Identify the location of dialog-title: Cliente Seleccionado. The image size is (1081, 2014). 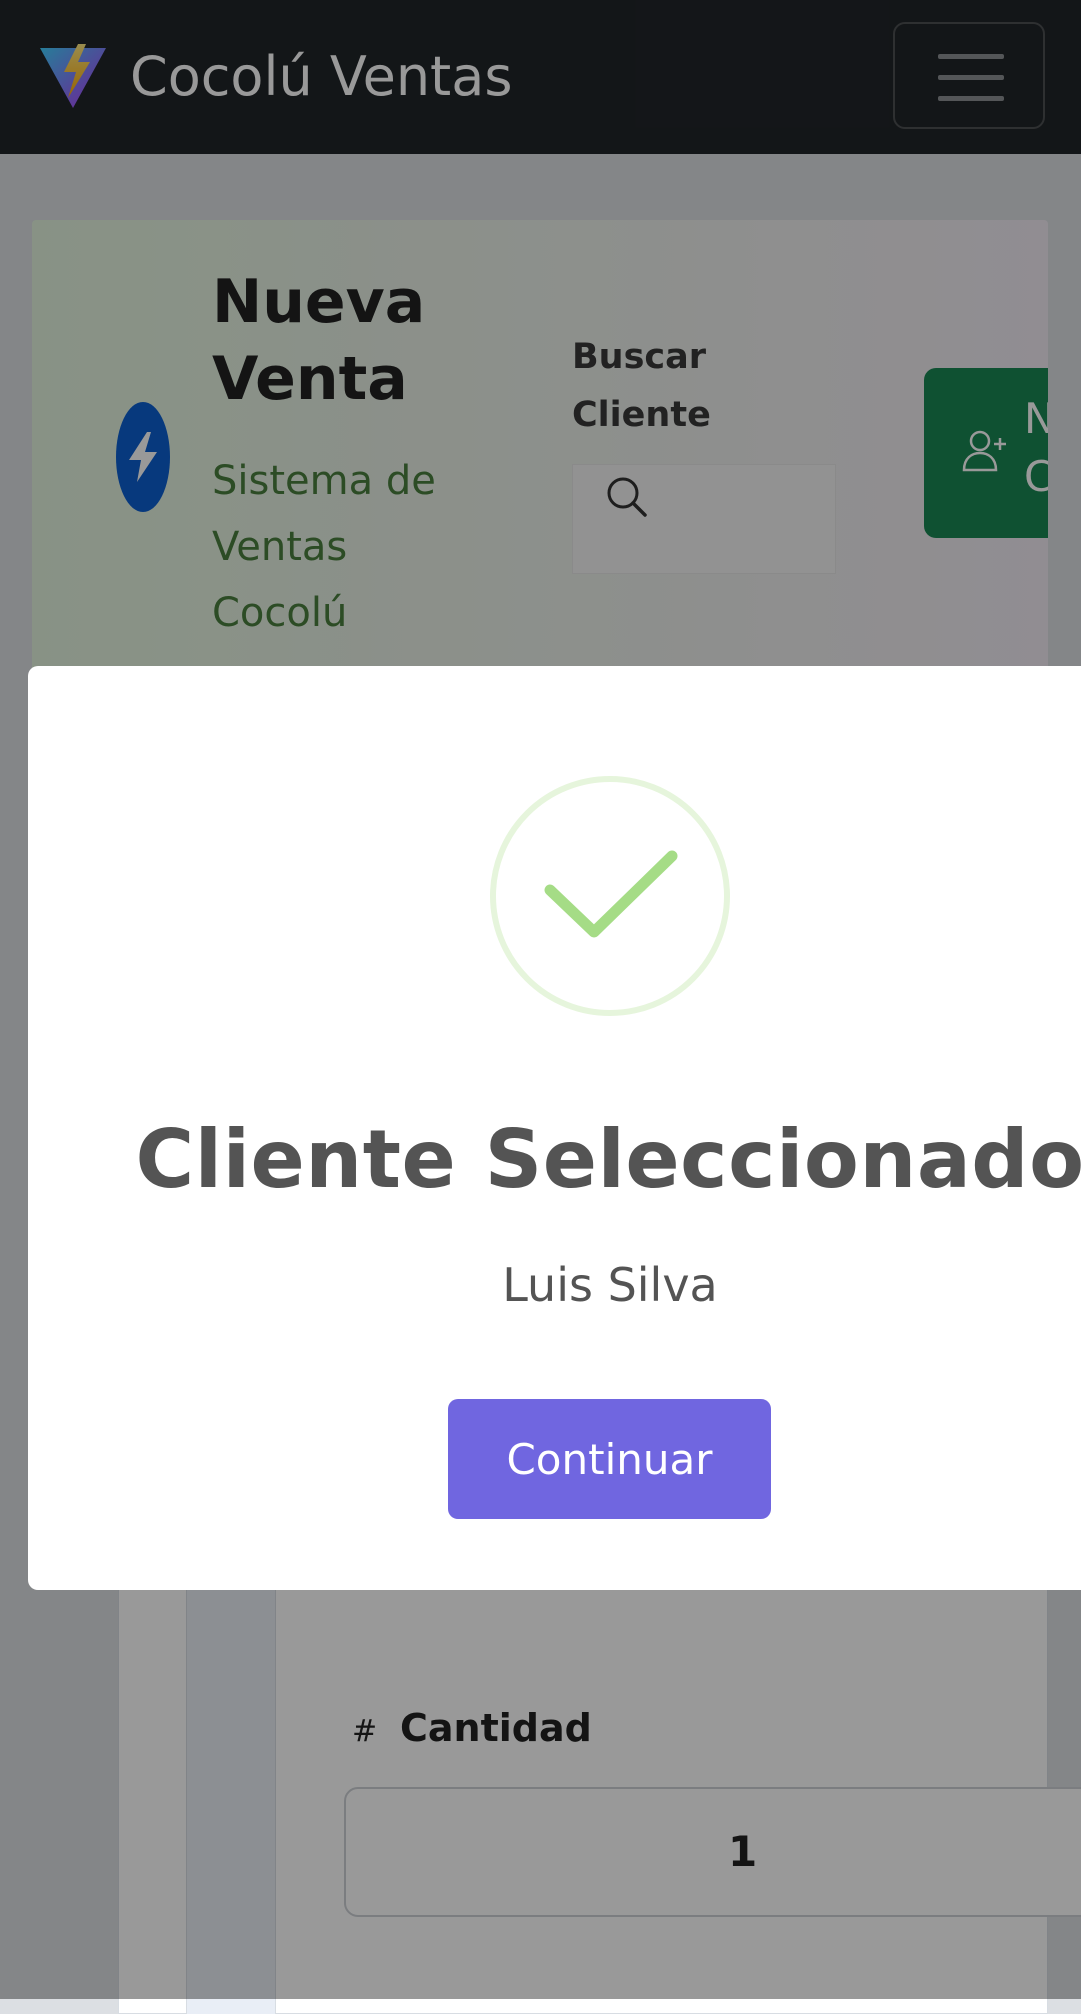
(608, 1159).